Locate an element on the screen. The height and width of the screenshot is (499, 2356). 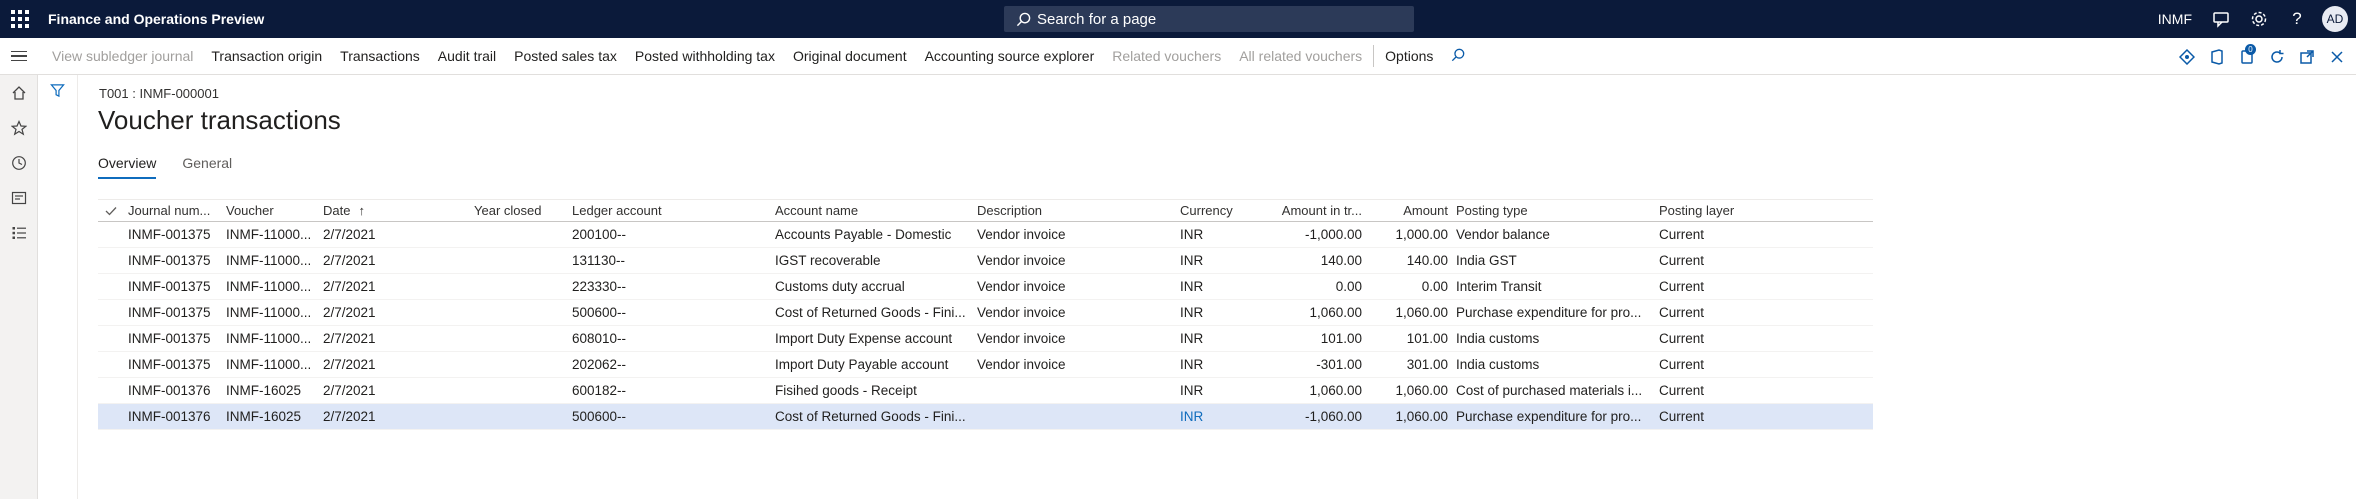
action-posted-withholding-tax: Posted withholding tax is located at coordinates (705, 56).